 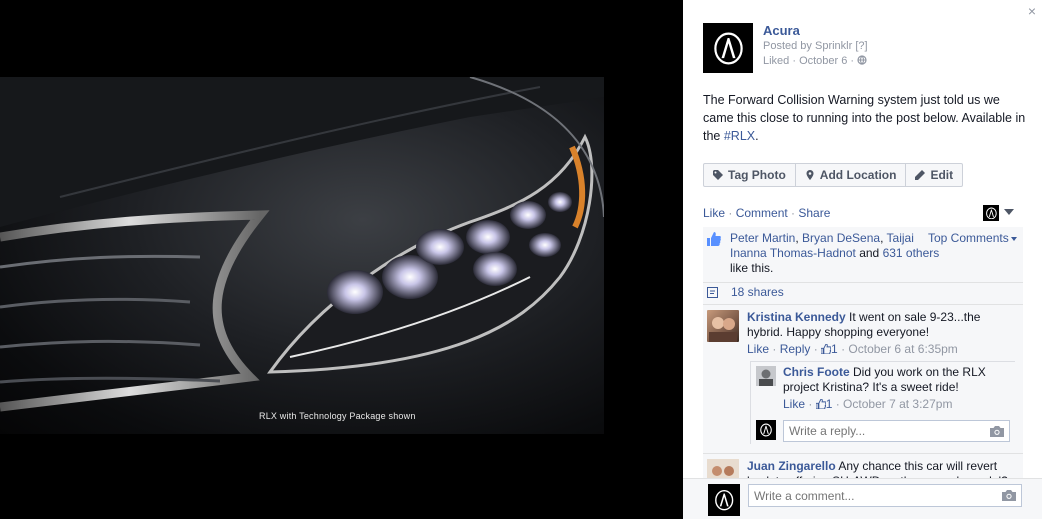 What do you see at coordinates (757, 292) in the screenshot?
I see `shares-link: 18 shares` at bounding box center [757, 292].